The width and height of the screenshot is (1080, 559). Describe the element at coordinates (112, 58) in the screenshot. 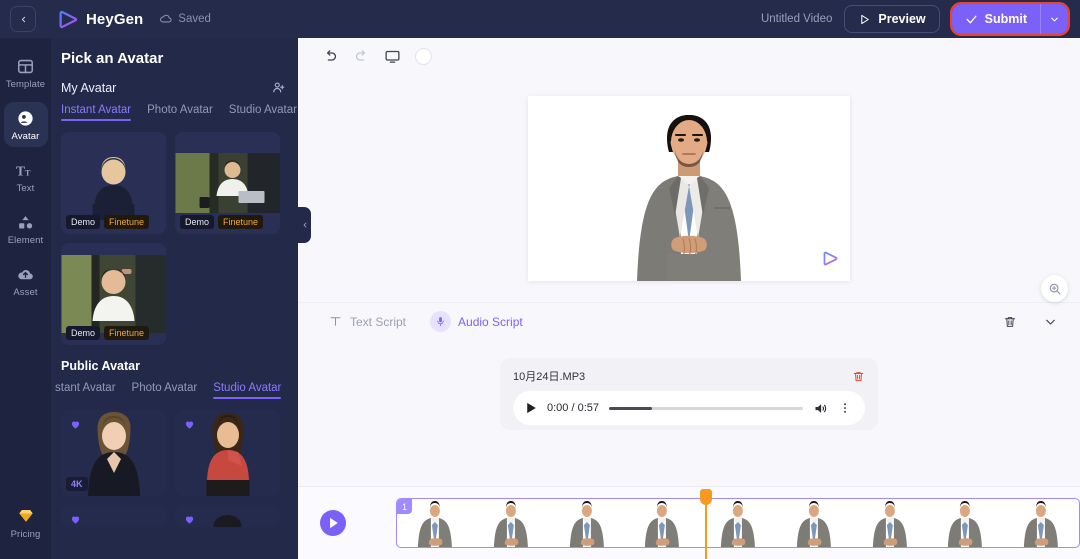

I see `page-title: Pick an Avatar` at that location.